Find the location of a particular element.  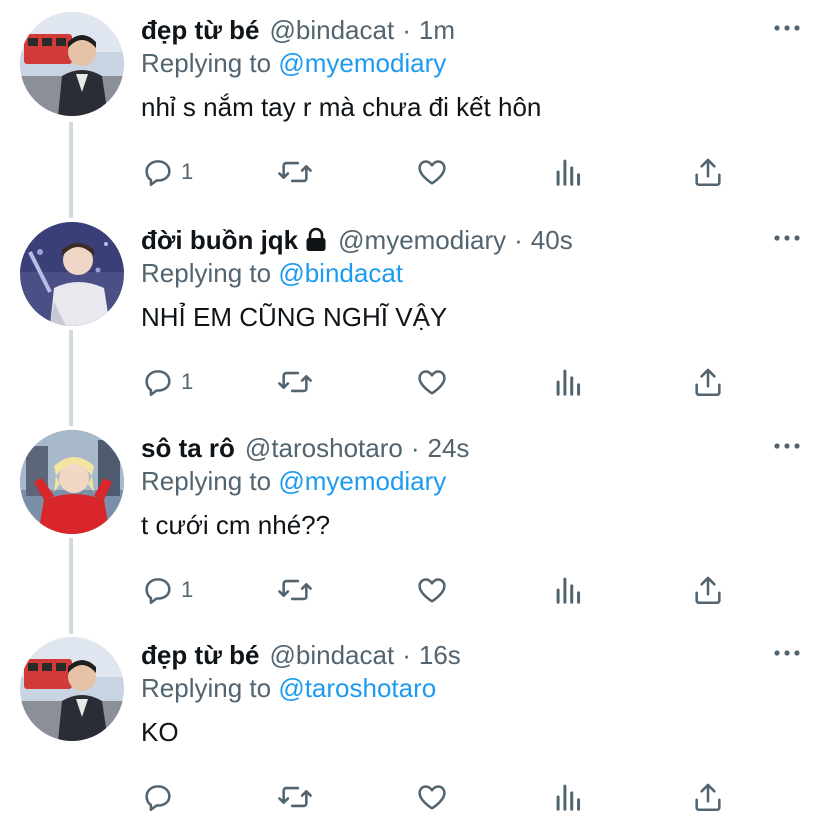

tweet-text: KO is located at coordinates (160, 732).